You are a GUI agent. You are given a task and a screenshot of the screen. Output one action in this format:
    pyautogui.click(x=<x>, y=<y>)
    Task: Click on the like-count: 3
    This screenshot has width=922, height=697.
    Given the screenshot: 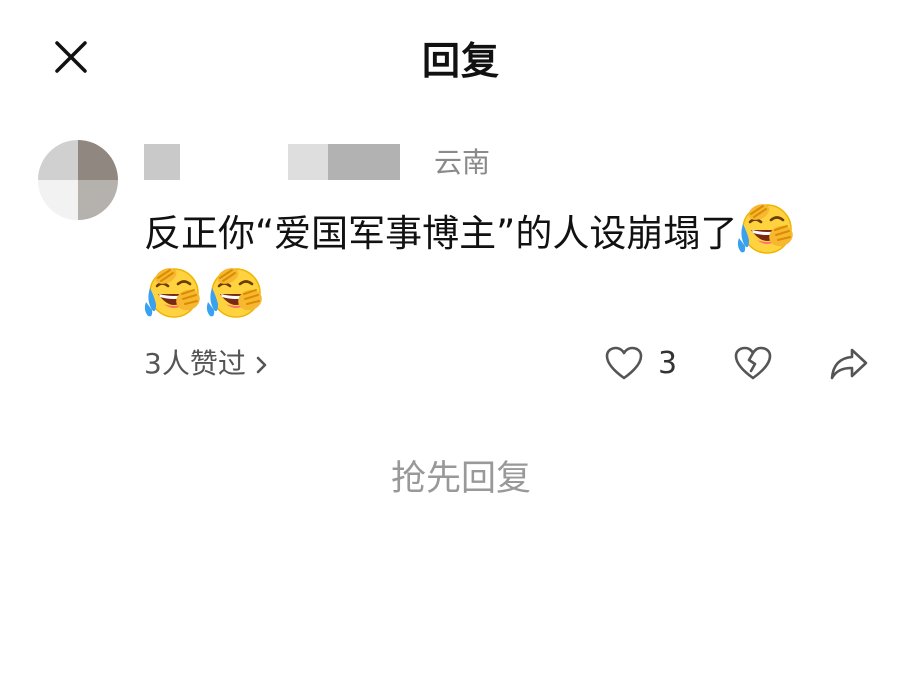 What is the action you would take?
    pyautogui.click(x=668, y=363)
    